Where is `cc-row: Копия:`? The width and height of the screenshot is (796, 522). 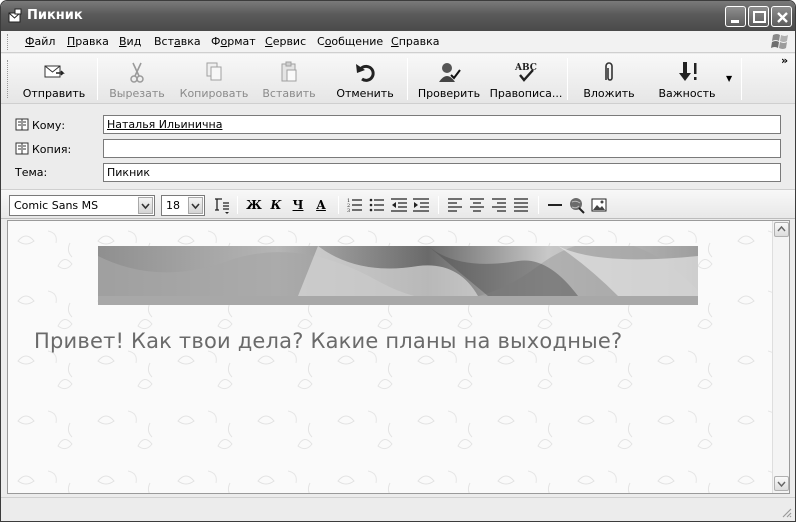 cc-row: Копия: is located at coordinates (398, 149).